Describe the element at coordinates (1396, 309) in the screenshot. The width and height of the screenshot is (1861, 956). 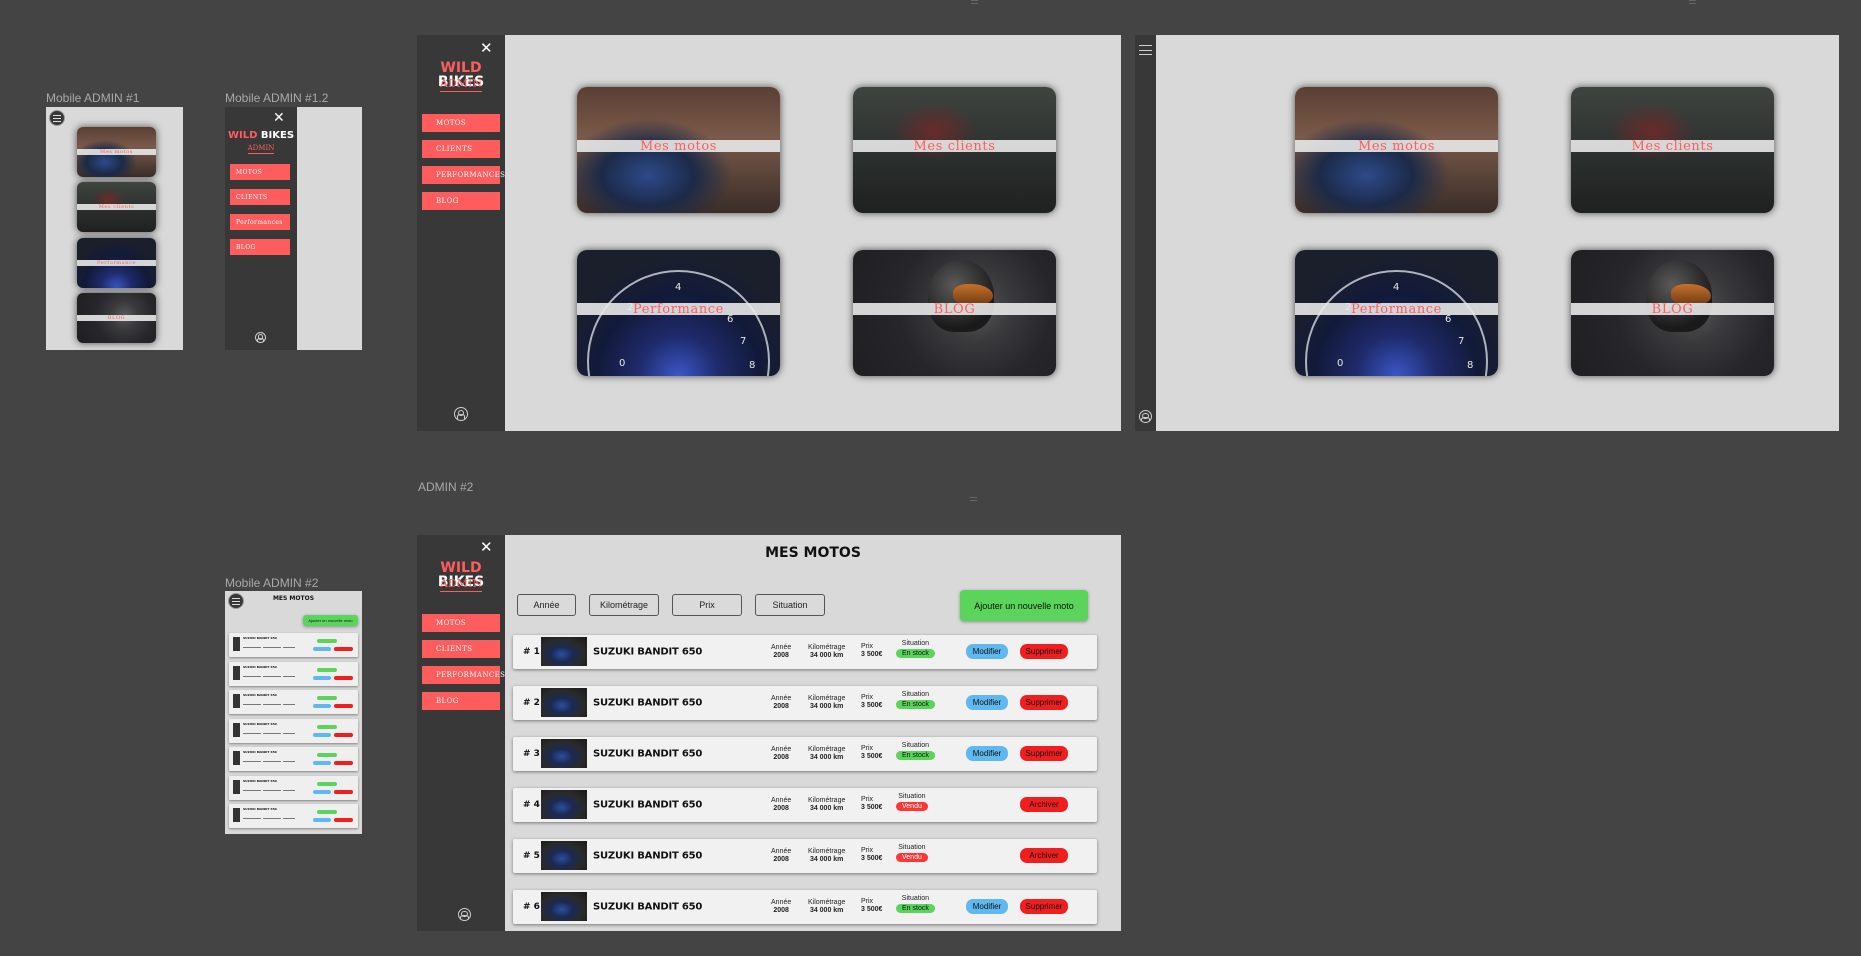
I see `tile-label: Performance` at that location.